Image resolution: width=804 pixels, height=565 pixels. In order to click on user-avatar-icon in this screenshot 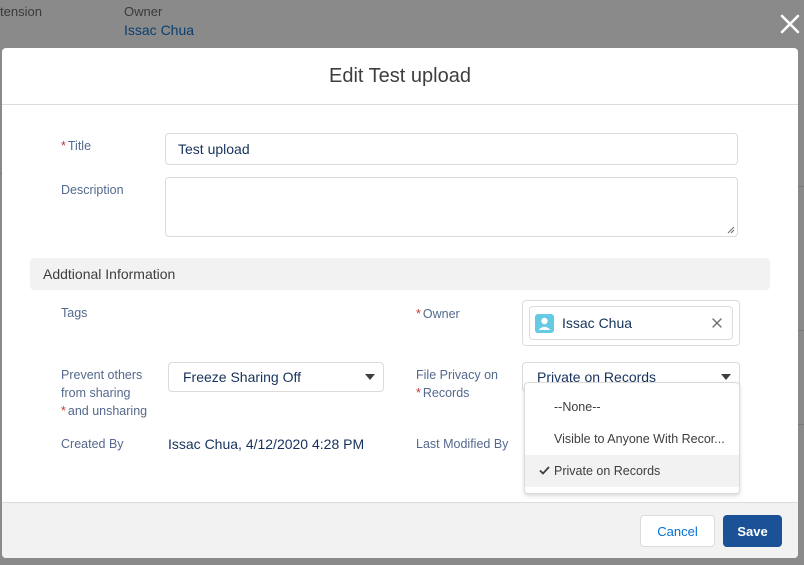, I will do `click(544, 323)`.